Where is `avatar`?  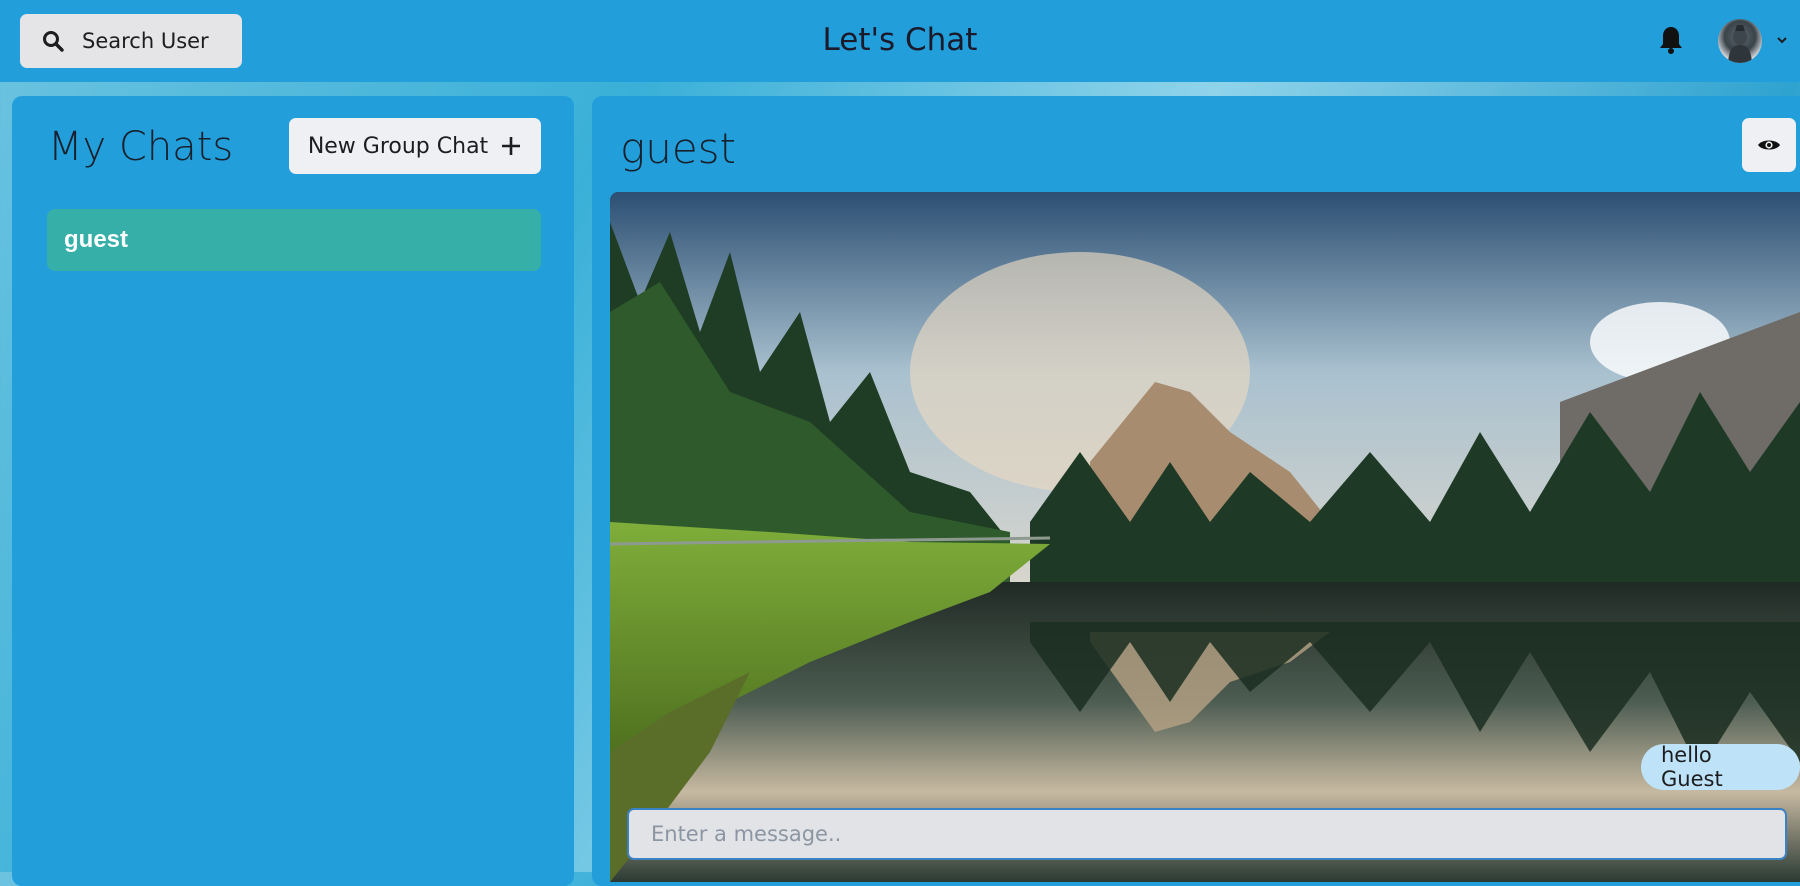
avatar is located at coordinates (1740, 41).